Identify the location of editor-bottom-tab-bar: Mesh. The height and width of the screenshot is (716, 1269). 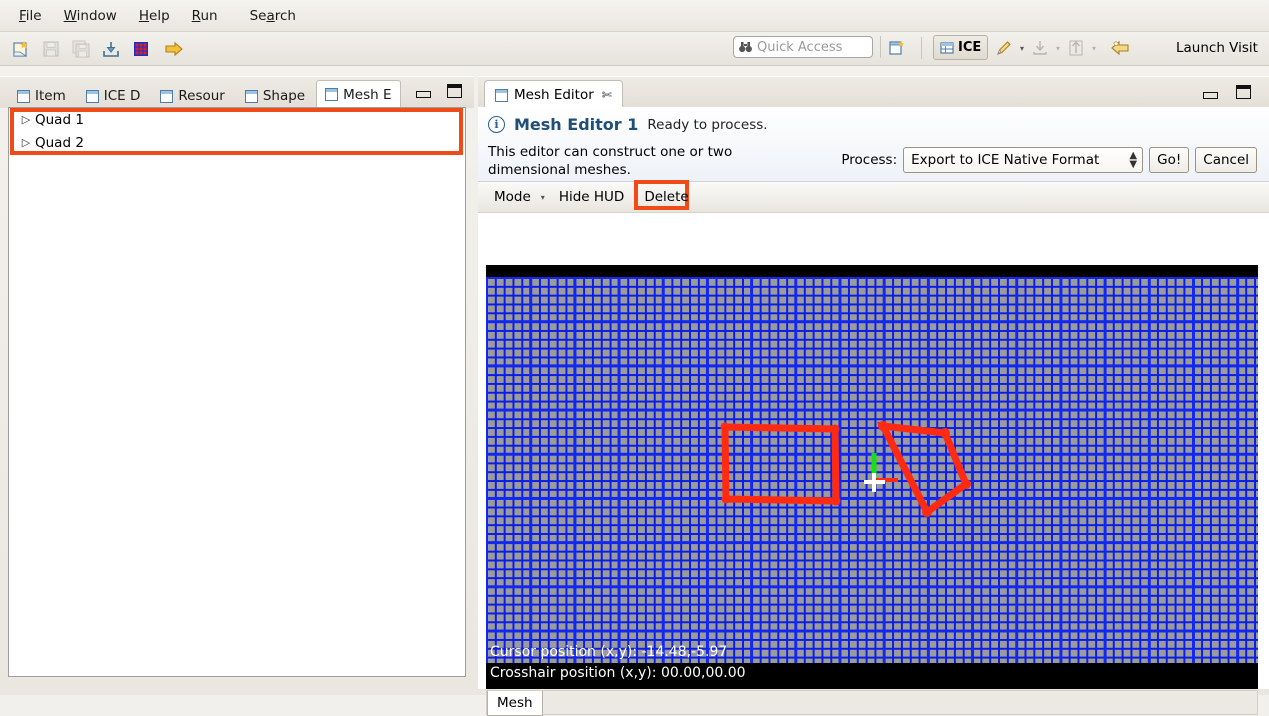
(872, 703).